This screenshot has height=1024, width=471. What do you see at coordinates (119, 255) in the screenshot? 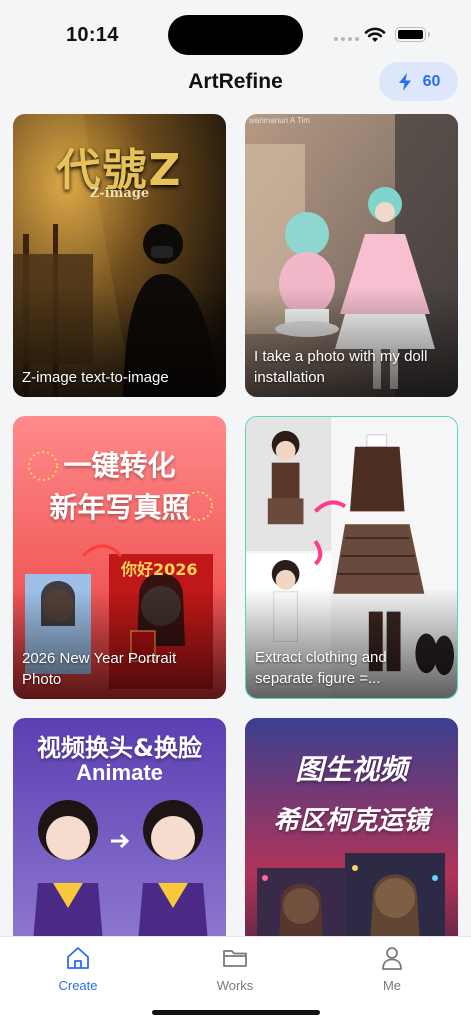
I see `template-card-z-image: 代號Z Z-image Z-image text-to-image` at bounding box center [119, 255].